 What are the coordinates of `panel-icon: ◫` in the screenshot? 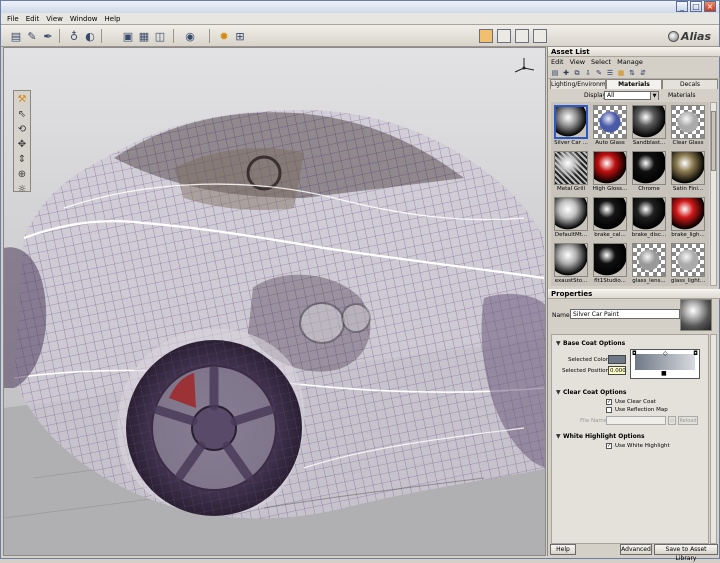 It's located at (160, 36).